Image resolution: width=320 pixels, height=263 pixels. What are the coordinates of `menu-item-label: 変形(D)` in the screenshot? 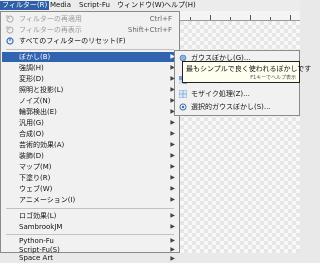 It's located at (31, 79).